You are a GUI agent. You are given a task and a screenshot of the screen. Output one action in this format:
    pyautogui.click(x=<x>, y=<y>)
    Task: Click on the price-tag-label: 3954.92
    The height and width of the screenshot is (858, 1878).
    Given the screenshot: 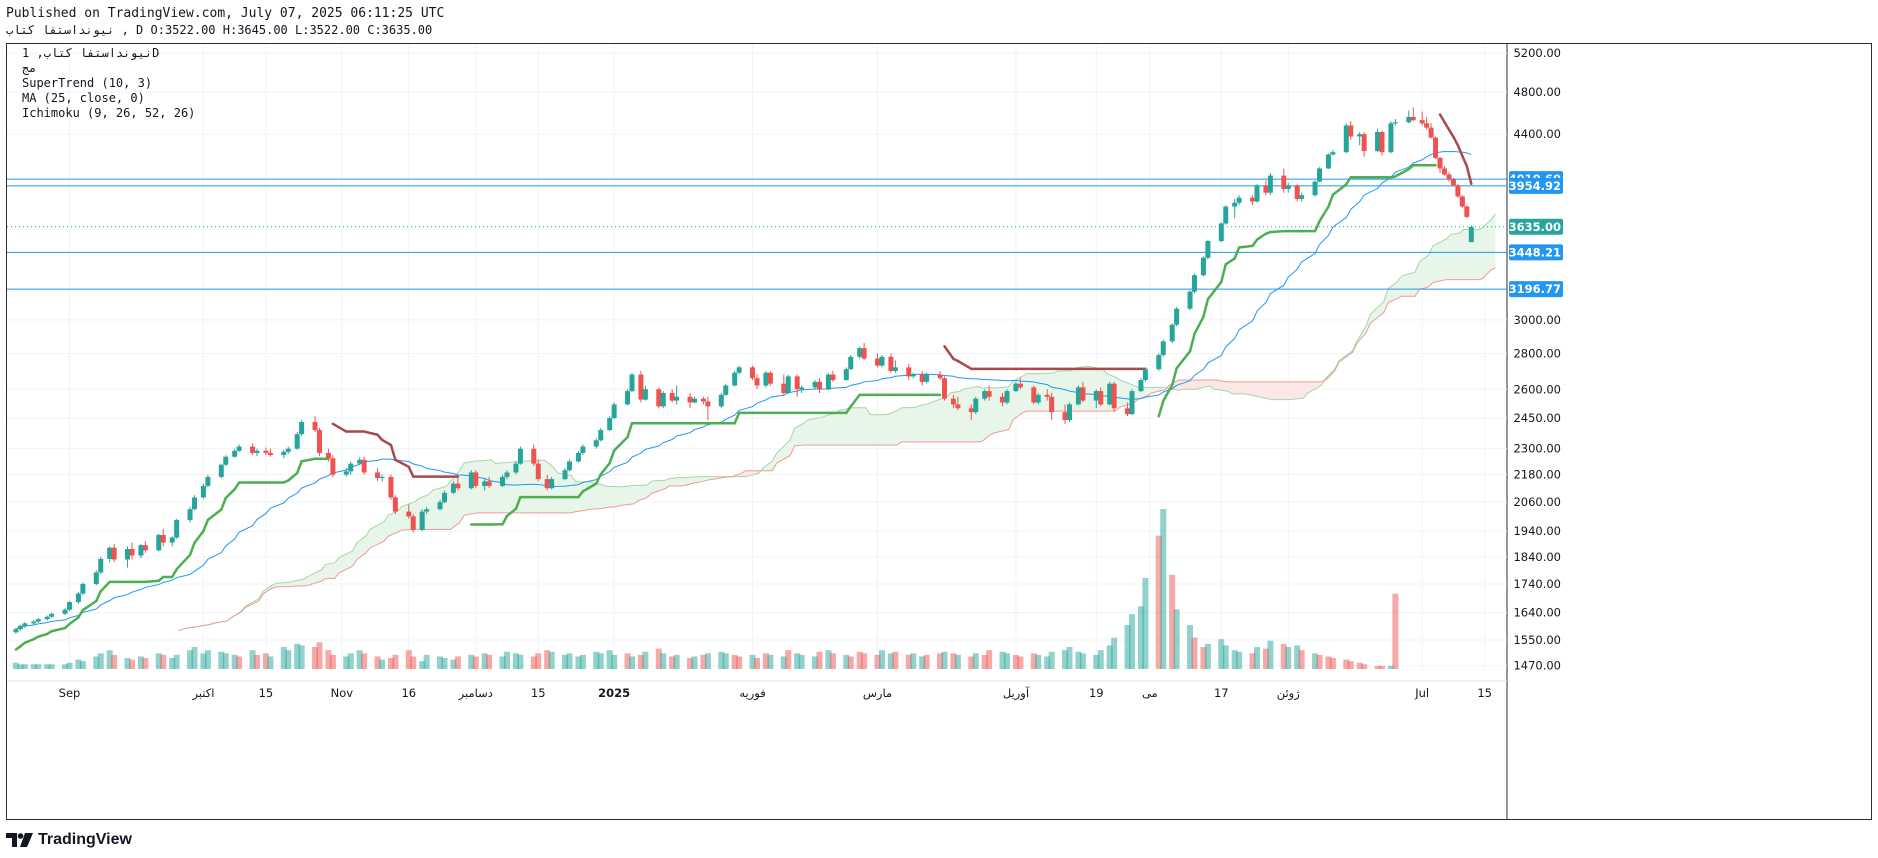 What is the action you would take?
    pyautogui.click(x=1535, y=186)
    